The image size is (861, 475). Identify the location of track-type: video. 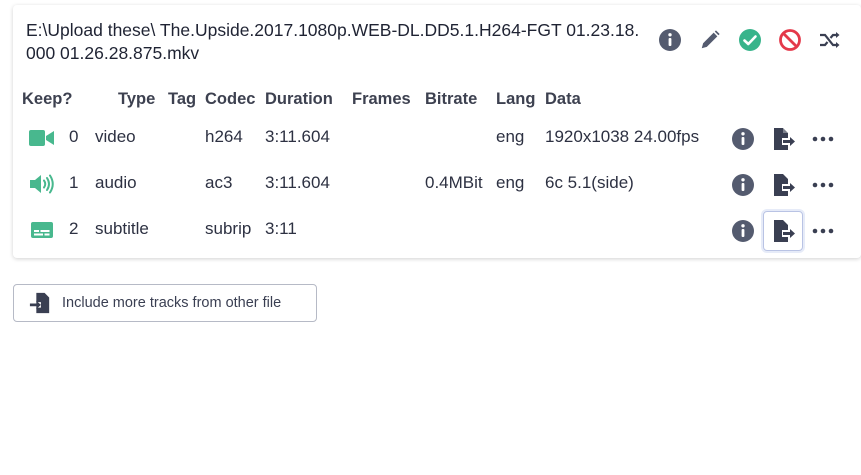
(115, 136).